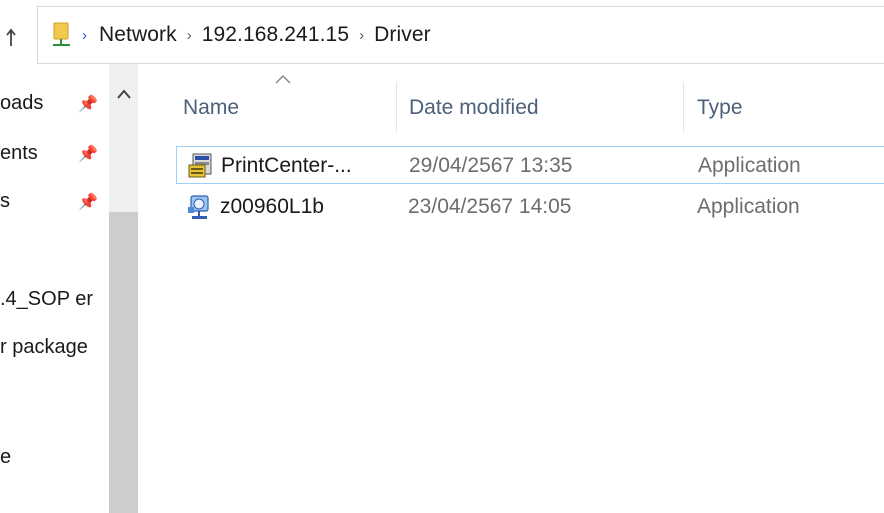 This screenshot has width=884, height=513. What do you see at coordinates (21, 103) in the screenshot?
I see `nav-item-downloads: oads` at bounding box center [21, 103].